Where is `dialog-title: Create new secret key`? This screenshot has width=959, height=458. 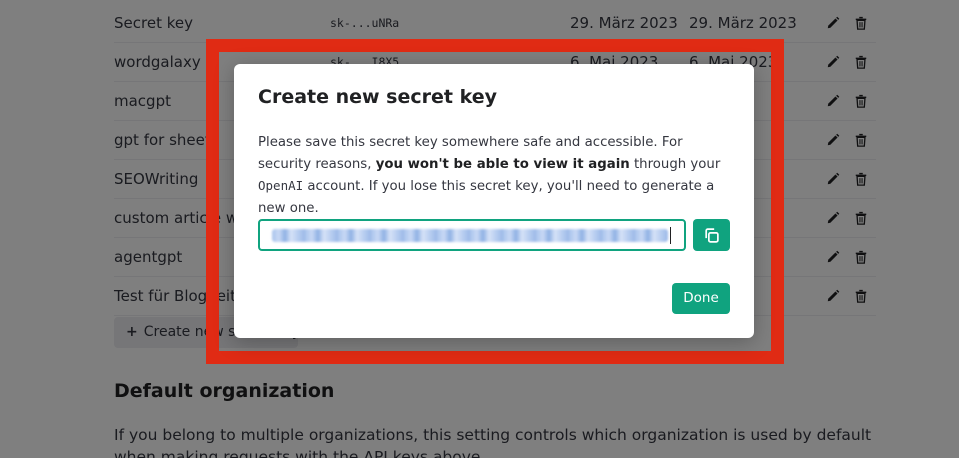 dialog-title: Create new secret key is located at coordinates (377, 97).